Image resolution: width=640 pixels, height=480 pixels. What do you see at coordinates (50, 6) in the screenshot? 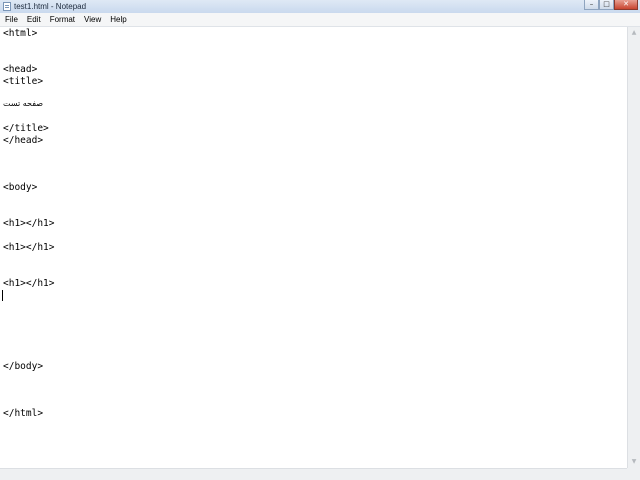
I see `window-title: test1.html - Notepad` at bounding box center [50, 6].